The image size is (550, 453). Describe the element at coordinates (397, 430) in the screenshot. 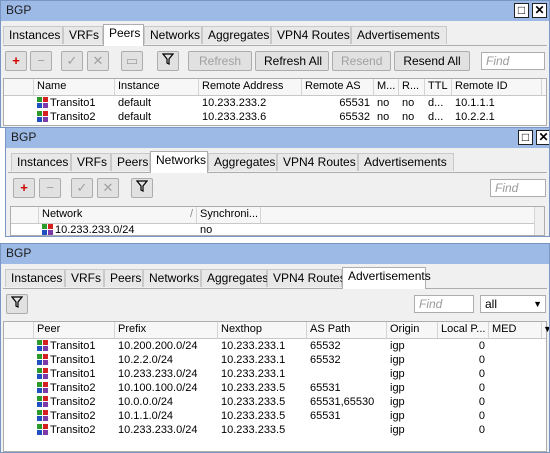

I see `adv-origin: igp` at that location.